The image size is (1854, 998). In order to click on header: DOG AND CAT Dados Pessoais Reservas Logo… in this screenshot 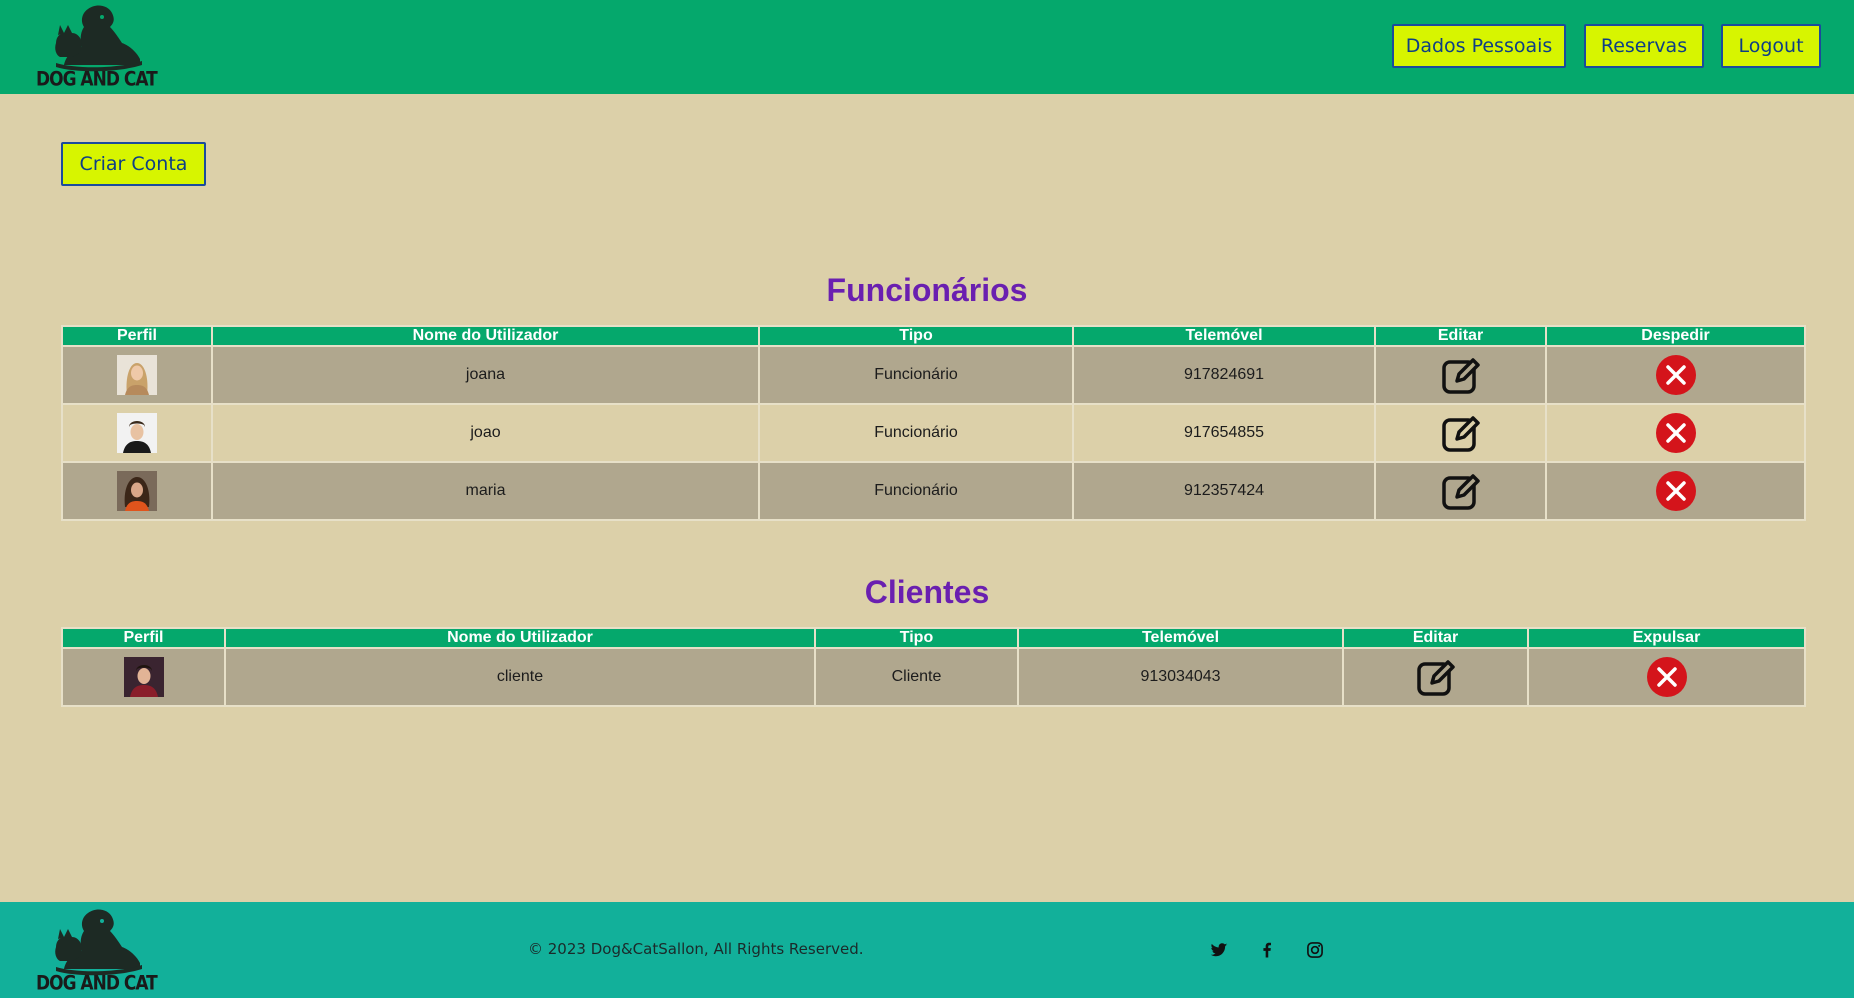, I will do `click(927, 47)`.